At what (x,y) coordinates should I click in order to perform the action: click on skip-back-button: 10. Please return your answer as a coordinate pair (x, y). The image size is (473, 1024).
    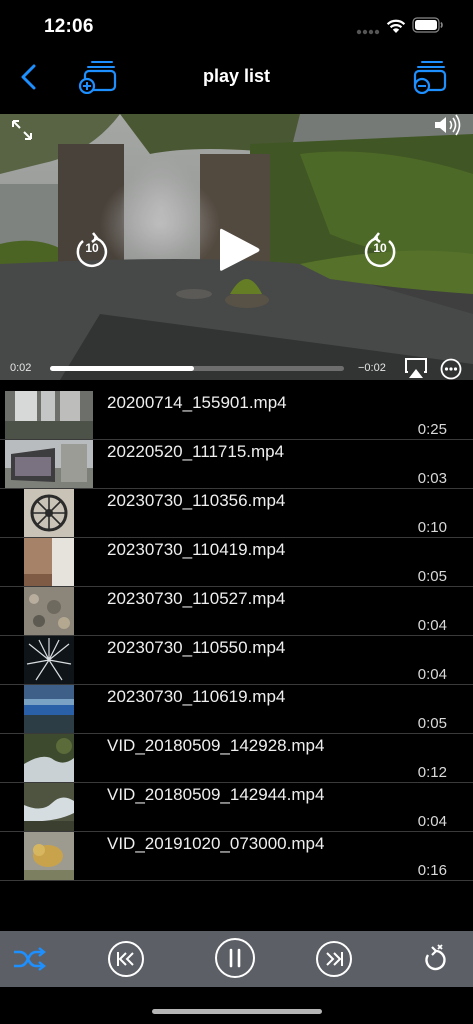
    Looking at the image, I should click on (92, 250).